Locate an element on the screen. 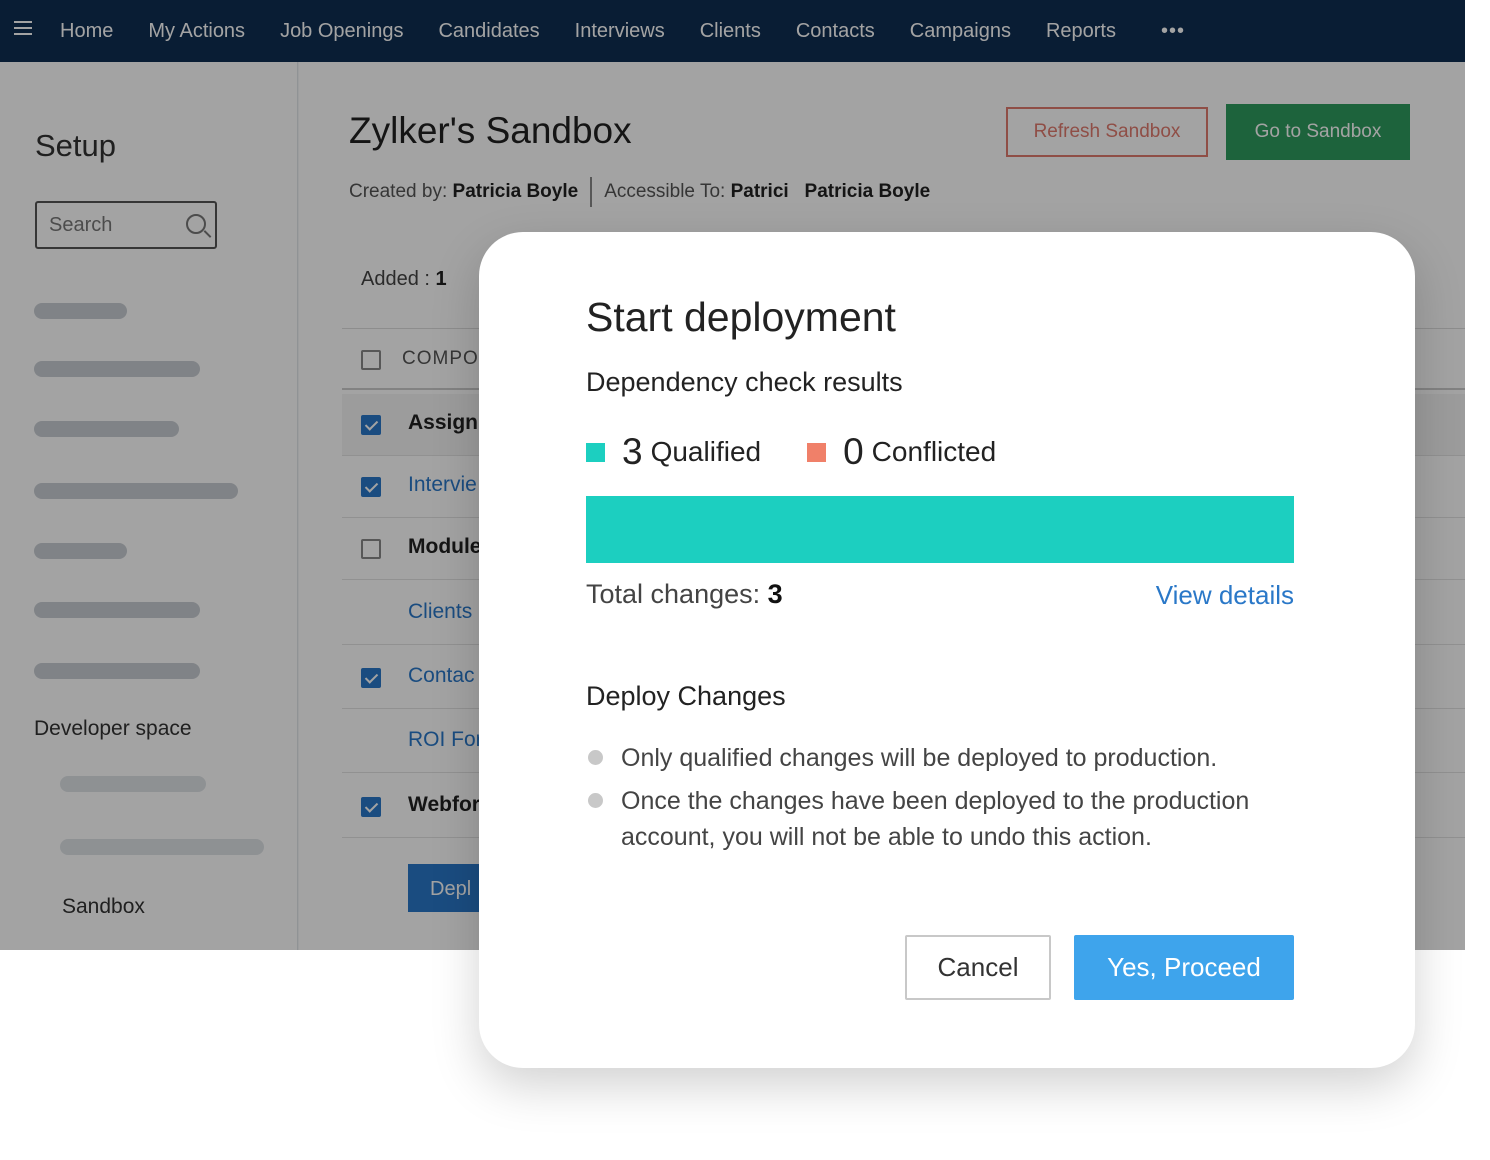 The image size is (1490, 1160). qualified-count: 3 is located at coordinates (632, 451).